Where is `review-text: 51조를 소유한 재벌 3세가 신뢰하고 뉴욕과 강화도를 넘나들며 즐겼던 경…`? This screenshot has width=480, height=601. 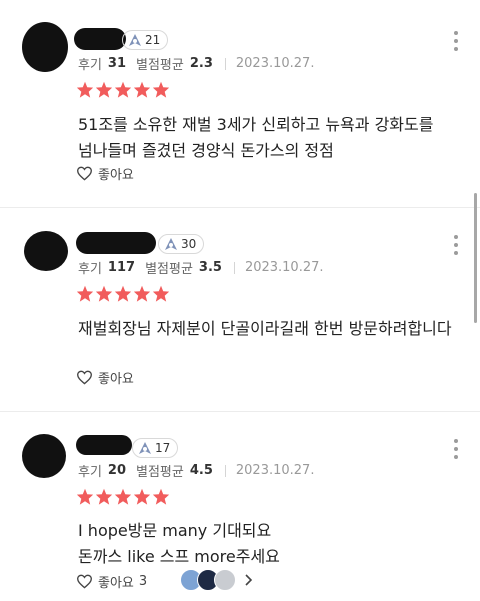
review-text: 51조를 소유한 재벌 3세가 신뢰하고 뉴욕과 강화도를 넘나들며 즐겼던 경… is located at coordinates (256, 137).